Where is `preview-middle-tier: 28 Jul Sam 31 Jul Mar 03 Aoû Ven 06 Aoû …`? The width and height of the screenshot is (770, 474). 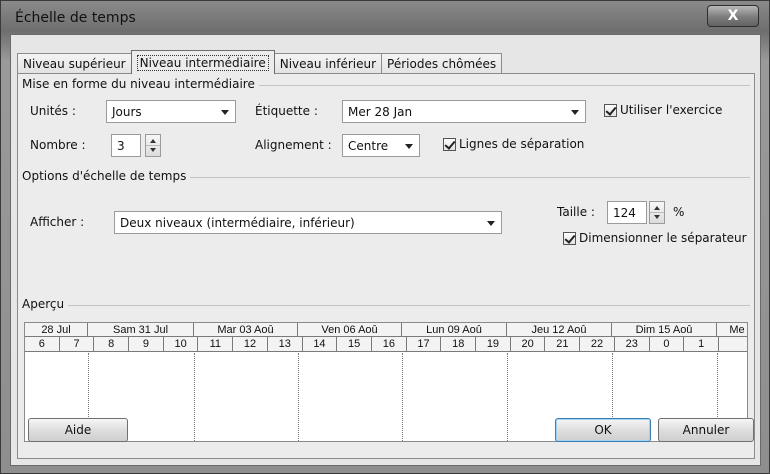 preview-middle-tier: 28 Jul Sam 31 Jul Mar 03 Aoû Ven 06 Aoû … is located at coordinates (386, 330).